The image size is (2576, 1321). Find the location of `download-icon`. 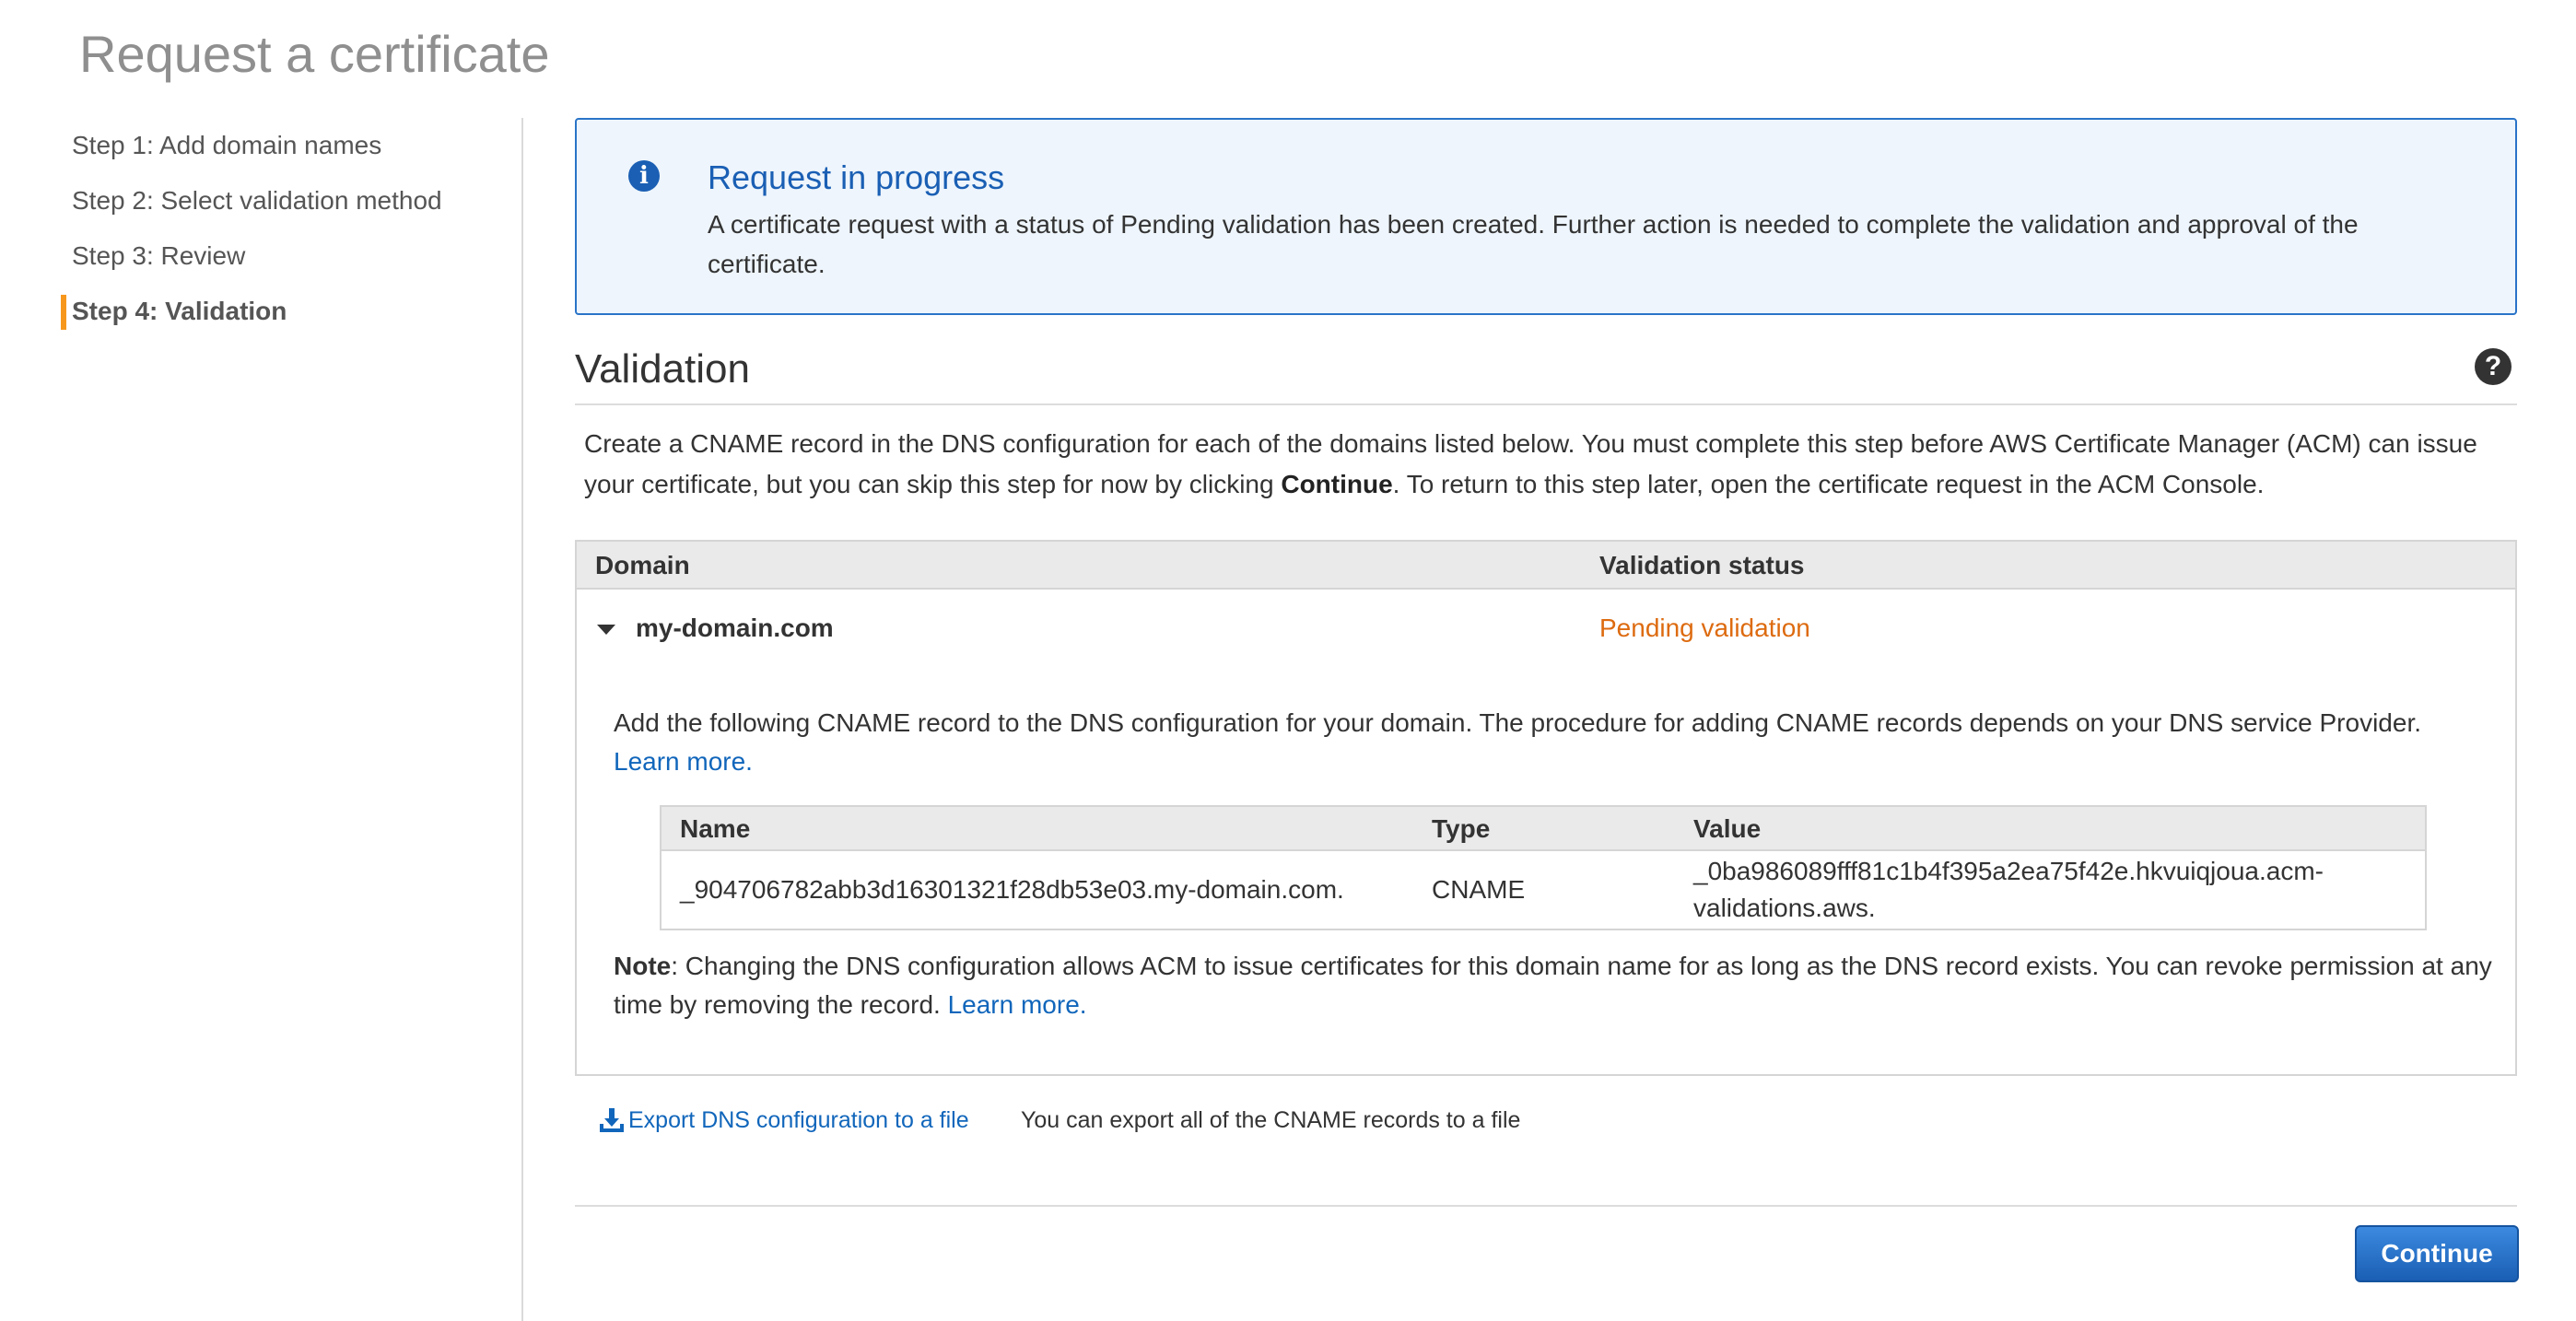

download-icon is located at coordinates (612, 1120).